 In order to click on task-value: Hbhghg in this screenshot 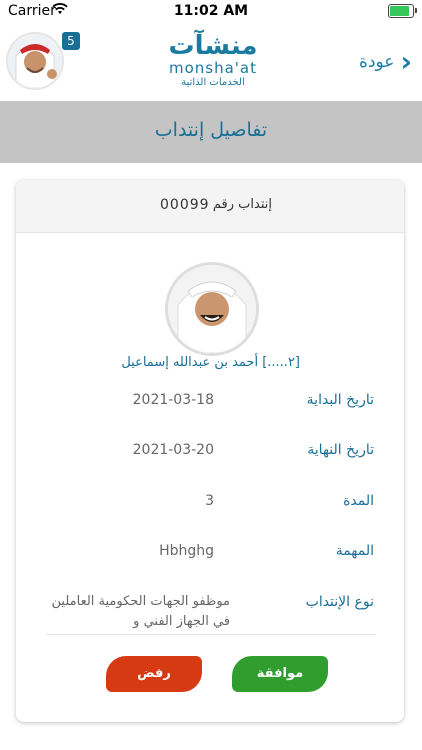, I will do `click(186, 551)`.